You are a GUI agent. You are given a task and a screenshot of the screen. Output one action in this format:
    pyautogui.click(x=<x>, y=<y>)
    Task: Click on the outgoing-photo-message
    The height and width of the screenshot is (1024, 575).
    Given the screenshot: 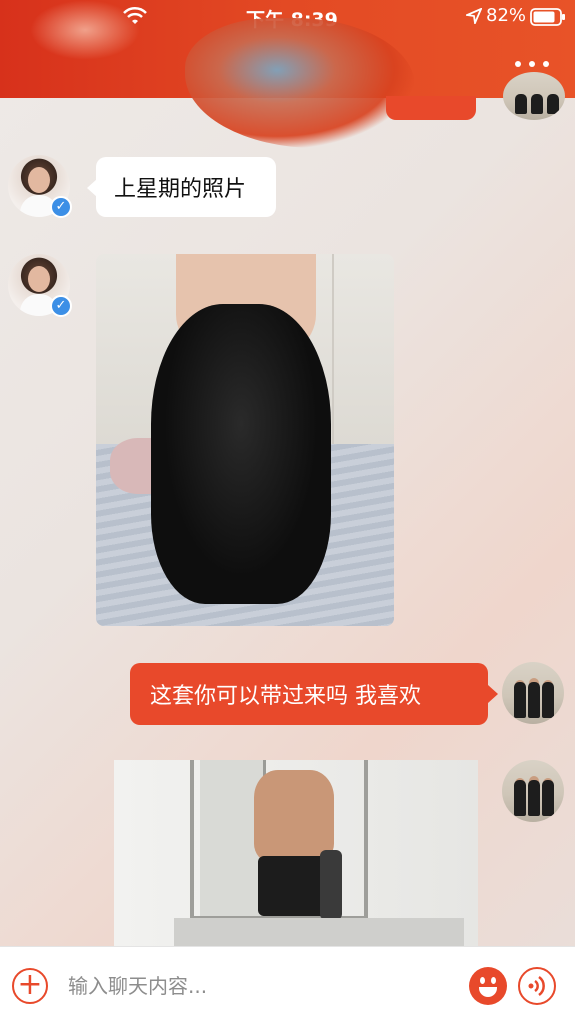 What is the action you would take?
    pyautogui.click(x=296, y=853)
    